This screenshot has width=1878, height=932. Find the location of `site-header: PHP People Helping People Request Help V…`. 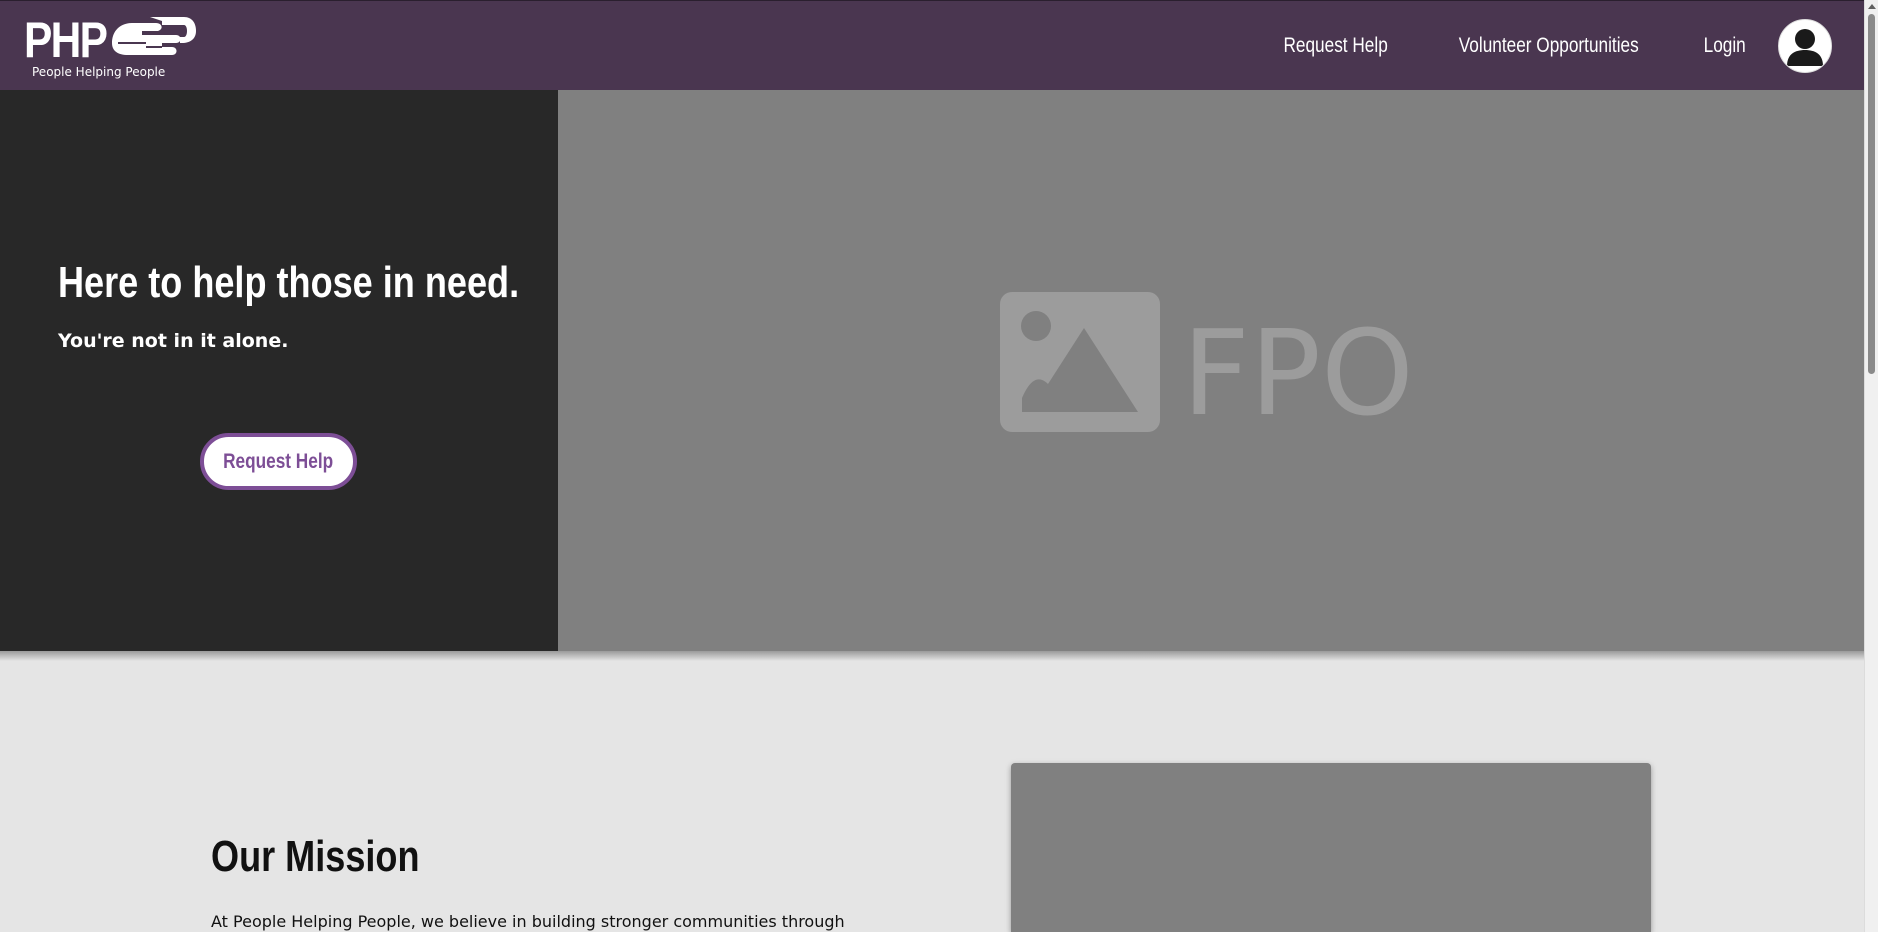

site-header: PHP People Helping People Request Help V… is located at coordinates (932, 45).